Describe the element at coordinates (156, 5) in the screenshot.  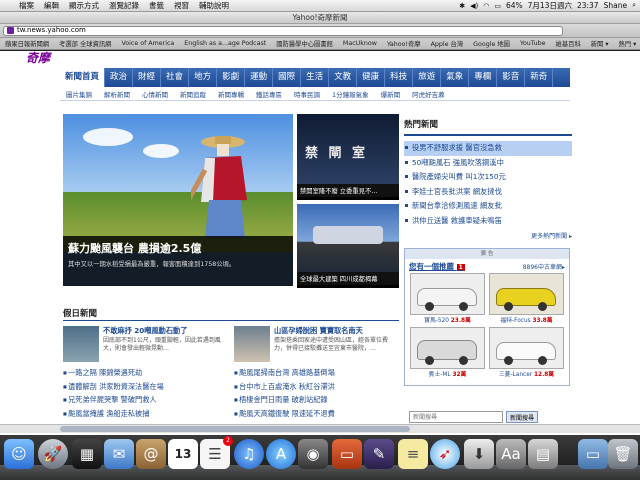
I see `menu-bookmarks: 書籤` at that location.